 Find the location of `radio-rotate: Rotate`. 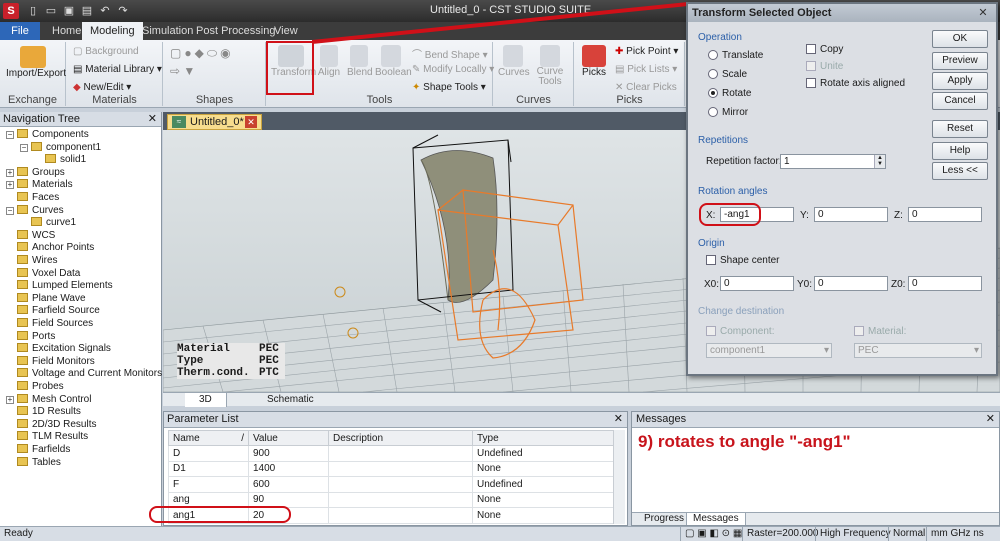

radio-rotate: Rotate is located at coordinates (729, 93).